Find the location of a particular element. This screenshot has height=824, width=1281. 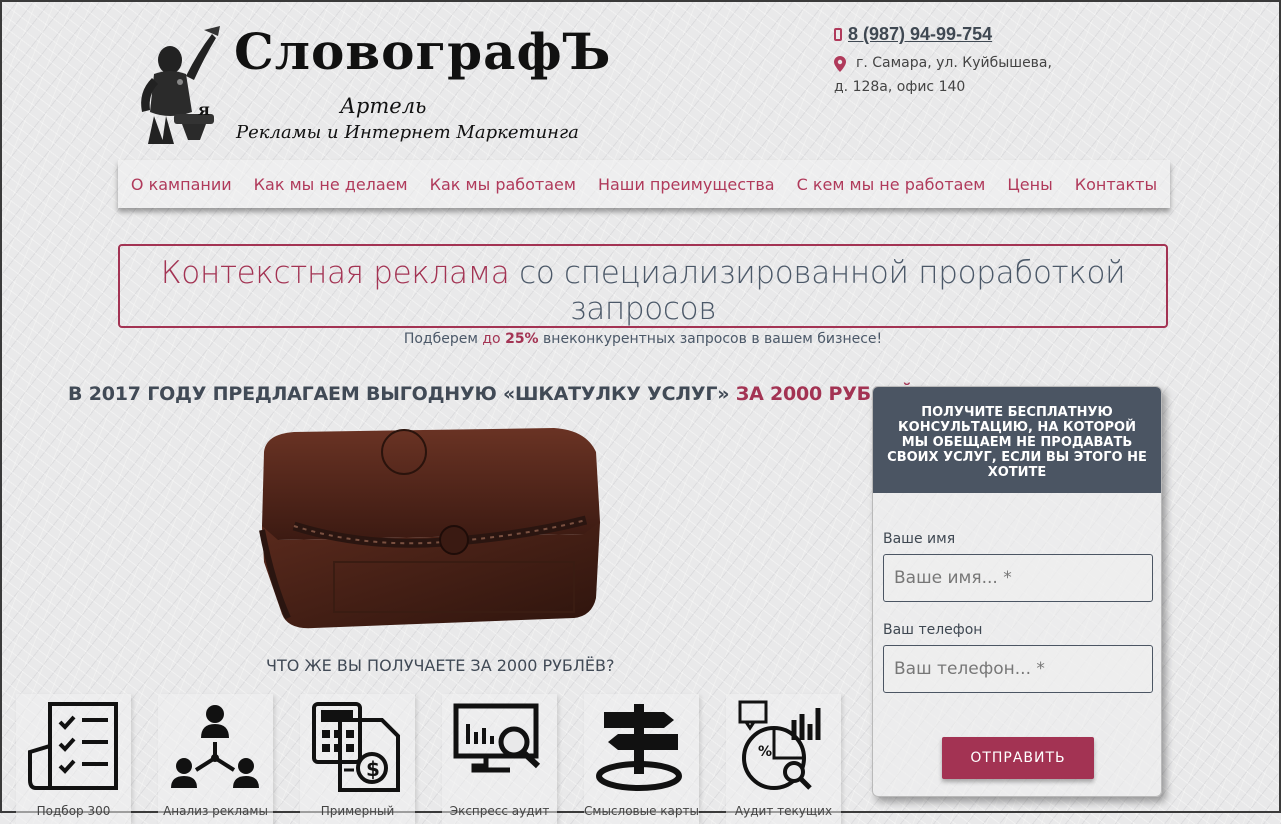

calculator-document-icon: $ is located at coordinates (356, 747).